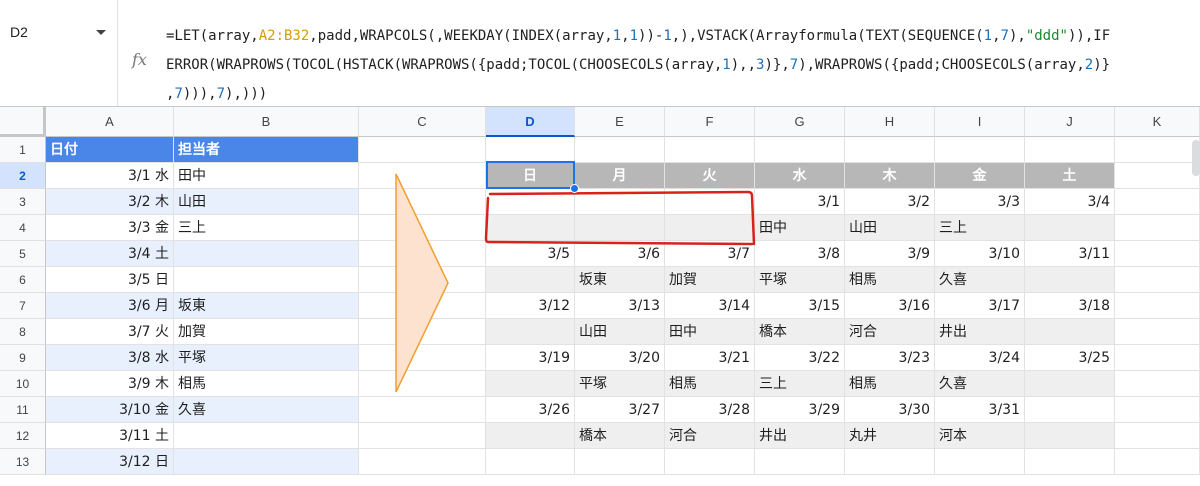  What do you see at coordinates (23, 436) in the screenshot?
I see `row-header-12: 12` at bounding box center [23, 436].